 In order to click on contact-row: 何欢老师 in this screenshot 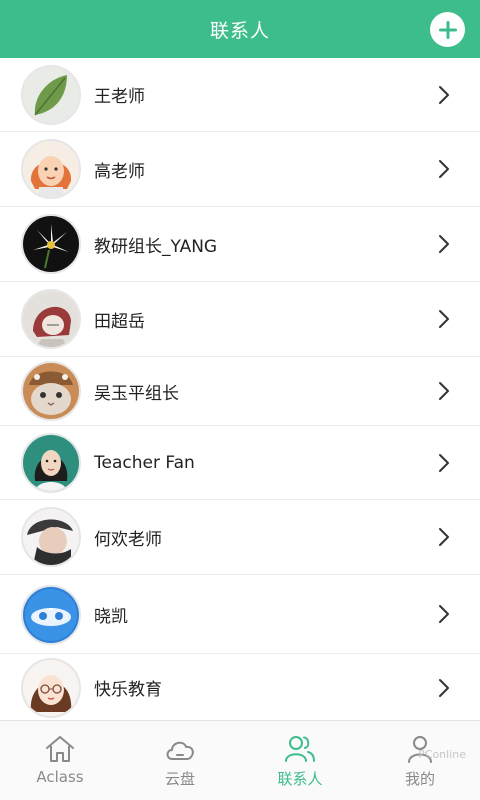, I will do `click(240, 537)`.